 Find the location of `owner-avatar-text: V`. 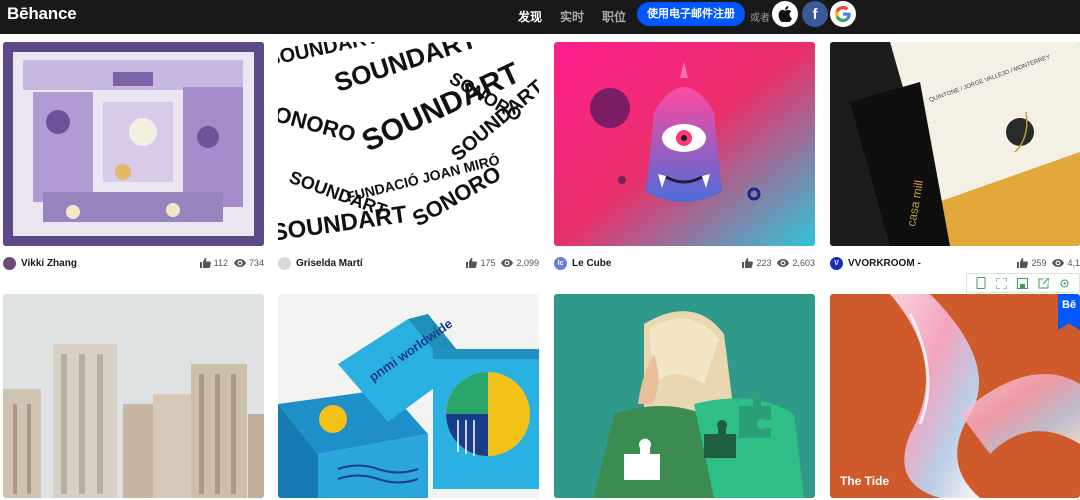

owner-avatar-text: V is located at coordinates (836, 263).